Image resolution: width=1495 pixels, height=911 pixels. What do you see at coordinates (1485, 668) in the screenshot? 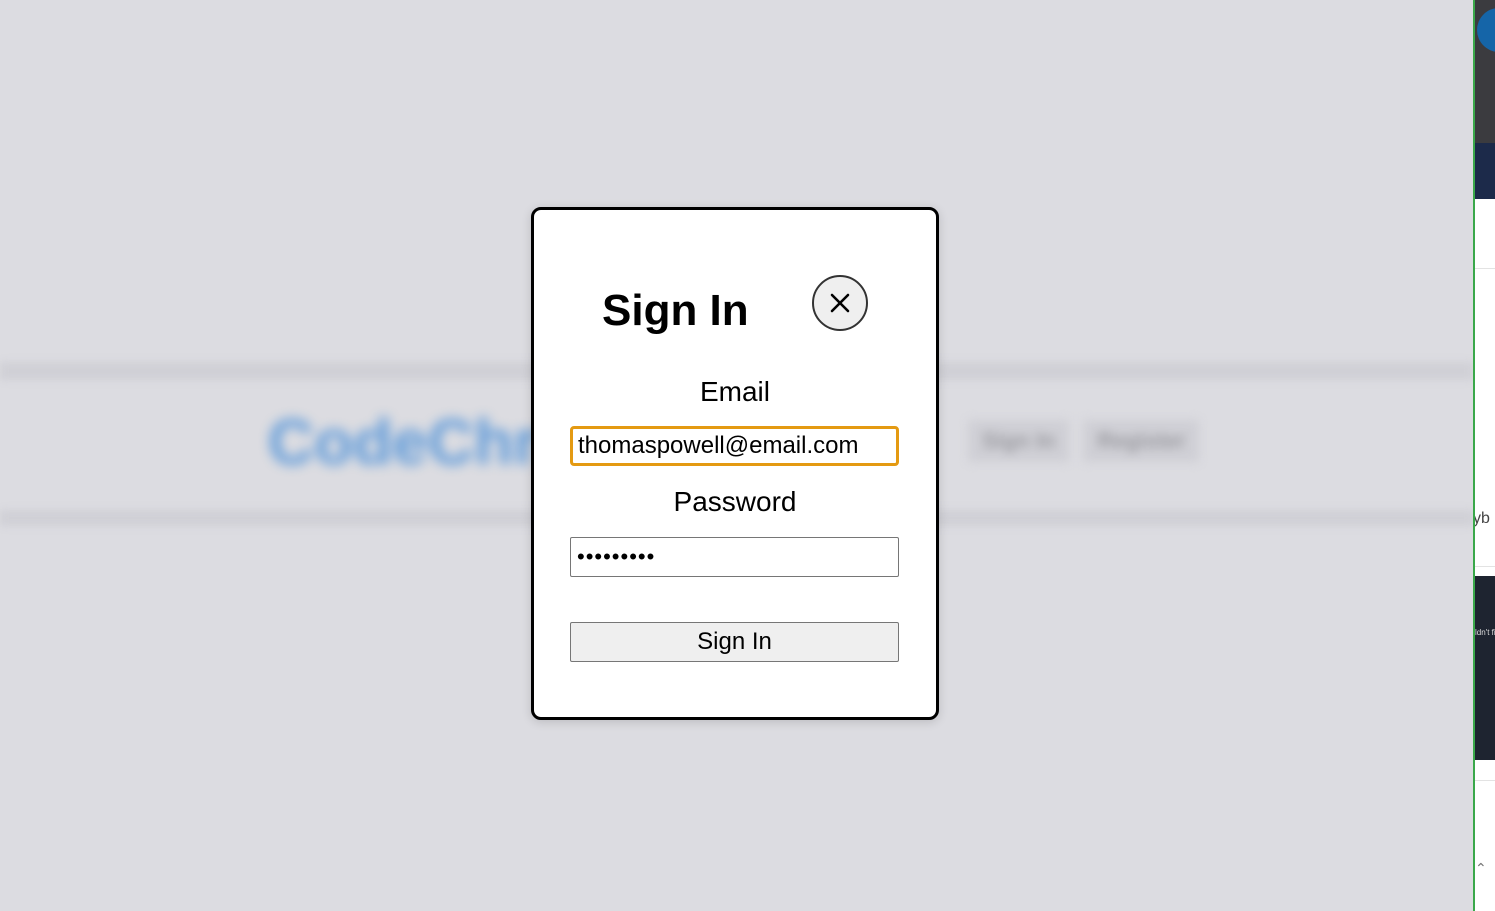
I see `side-panel-card: ldn't fi` at bounding box center [1485, 668].